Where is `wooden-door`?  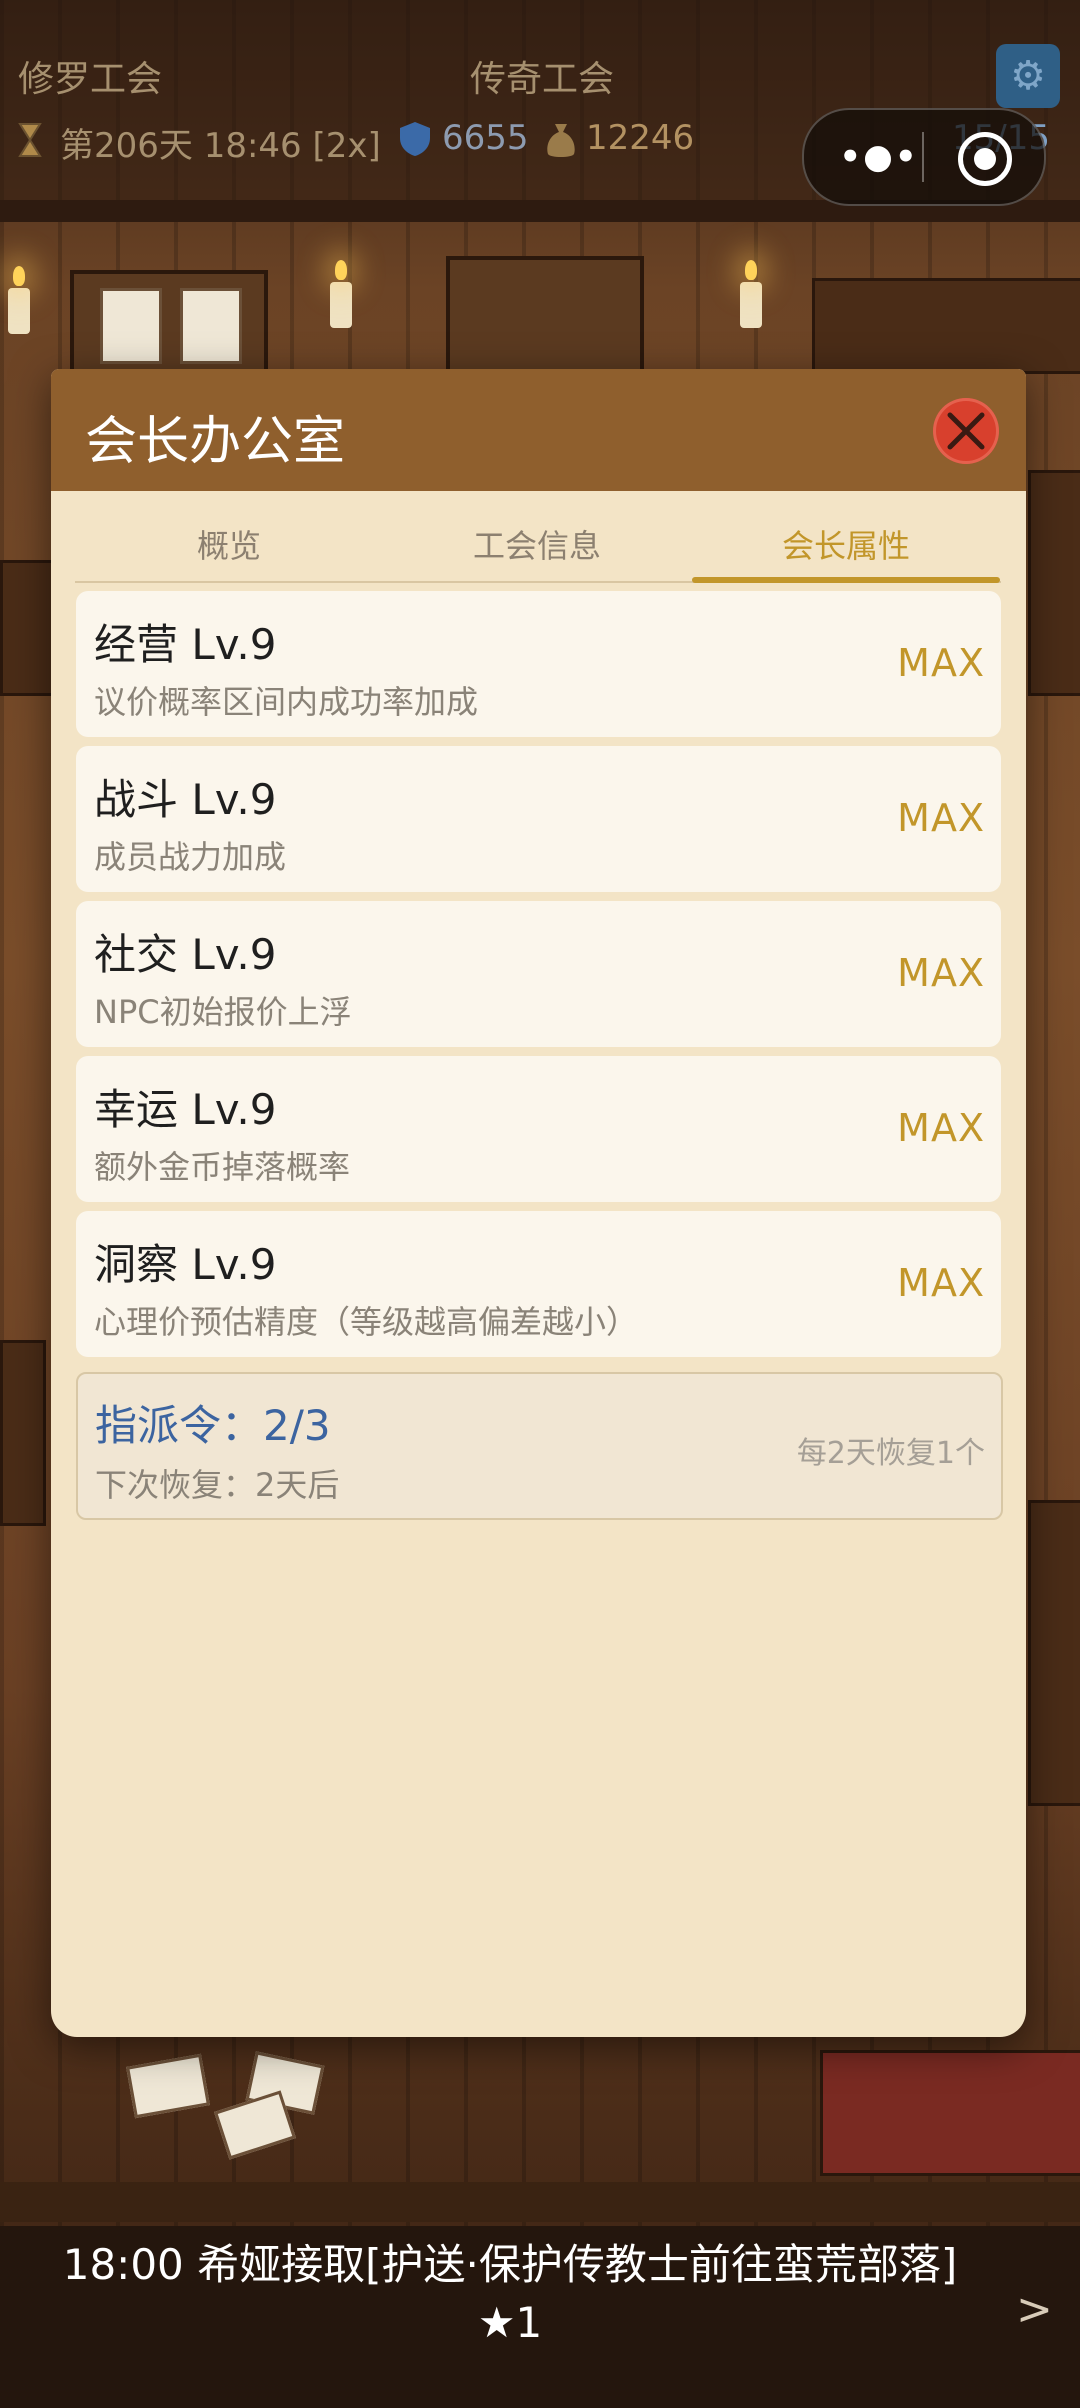 wooden-door is located at coordinates (545, 317).